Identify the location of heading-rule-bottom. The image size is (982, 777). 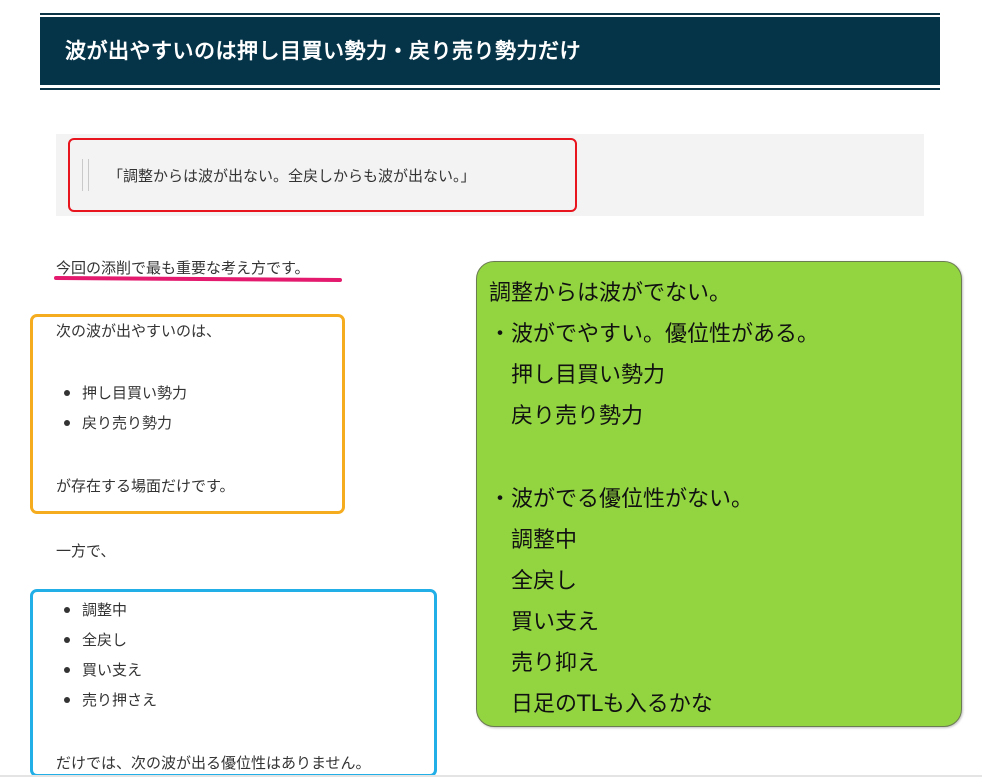
(490, 89).